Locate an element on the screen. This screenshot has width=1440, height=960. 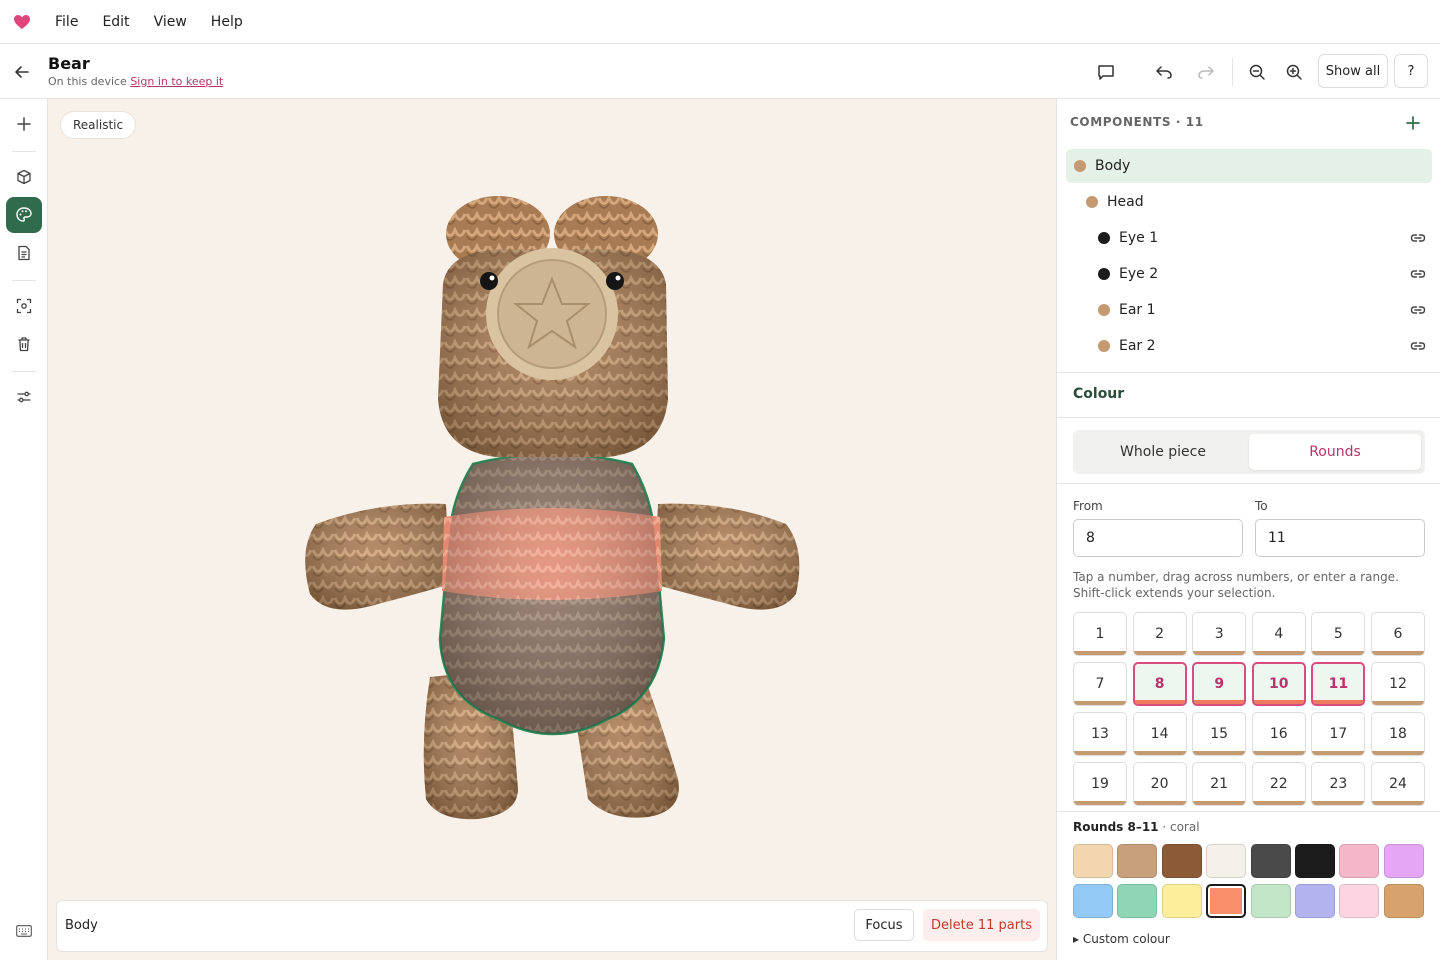
from-round-input: 8 is located at coordinates (1158, 538).